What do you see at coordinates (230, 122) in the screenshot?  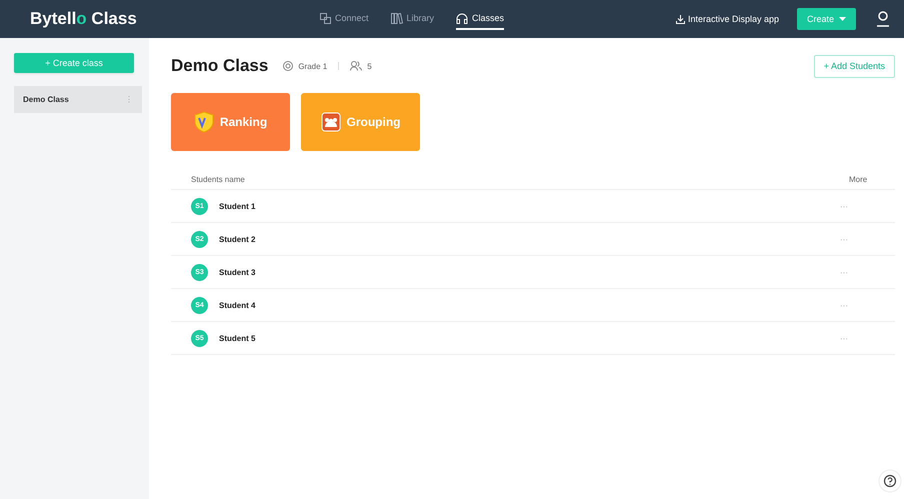 I see `tool-card: Ranking` at bounding box center [230, 122].